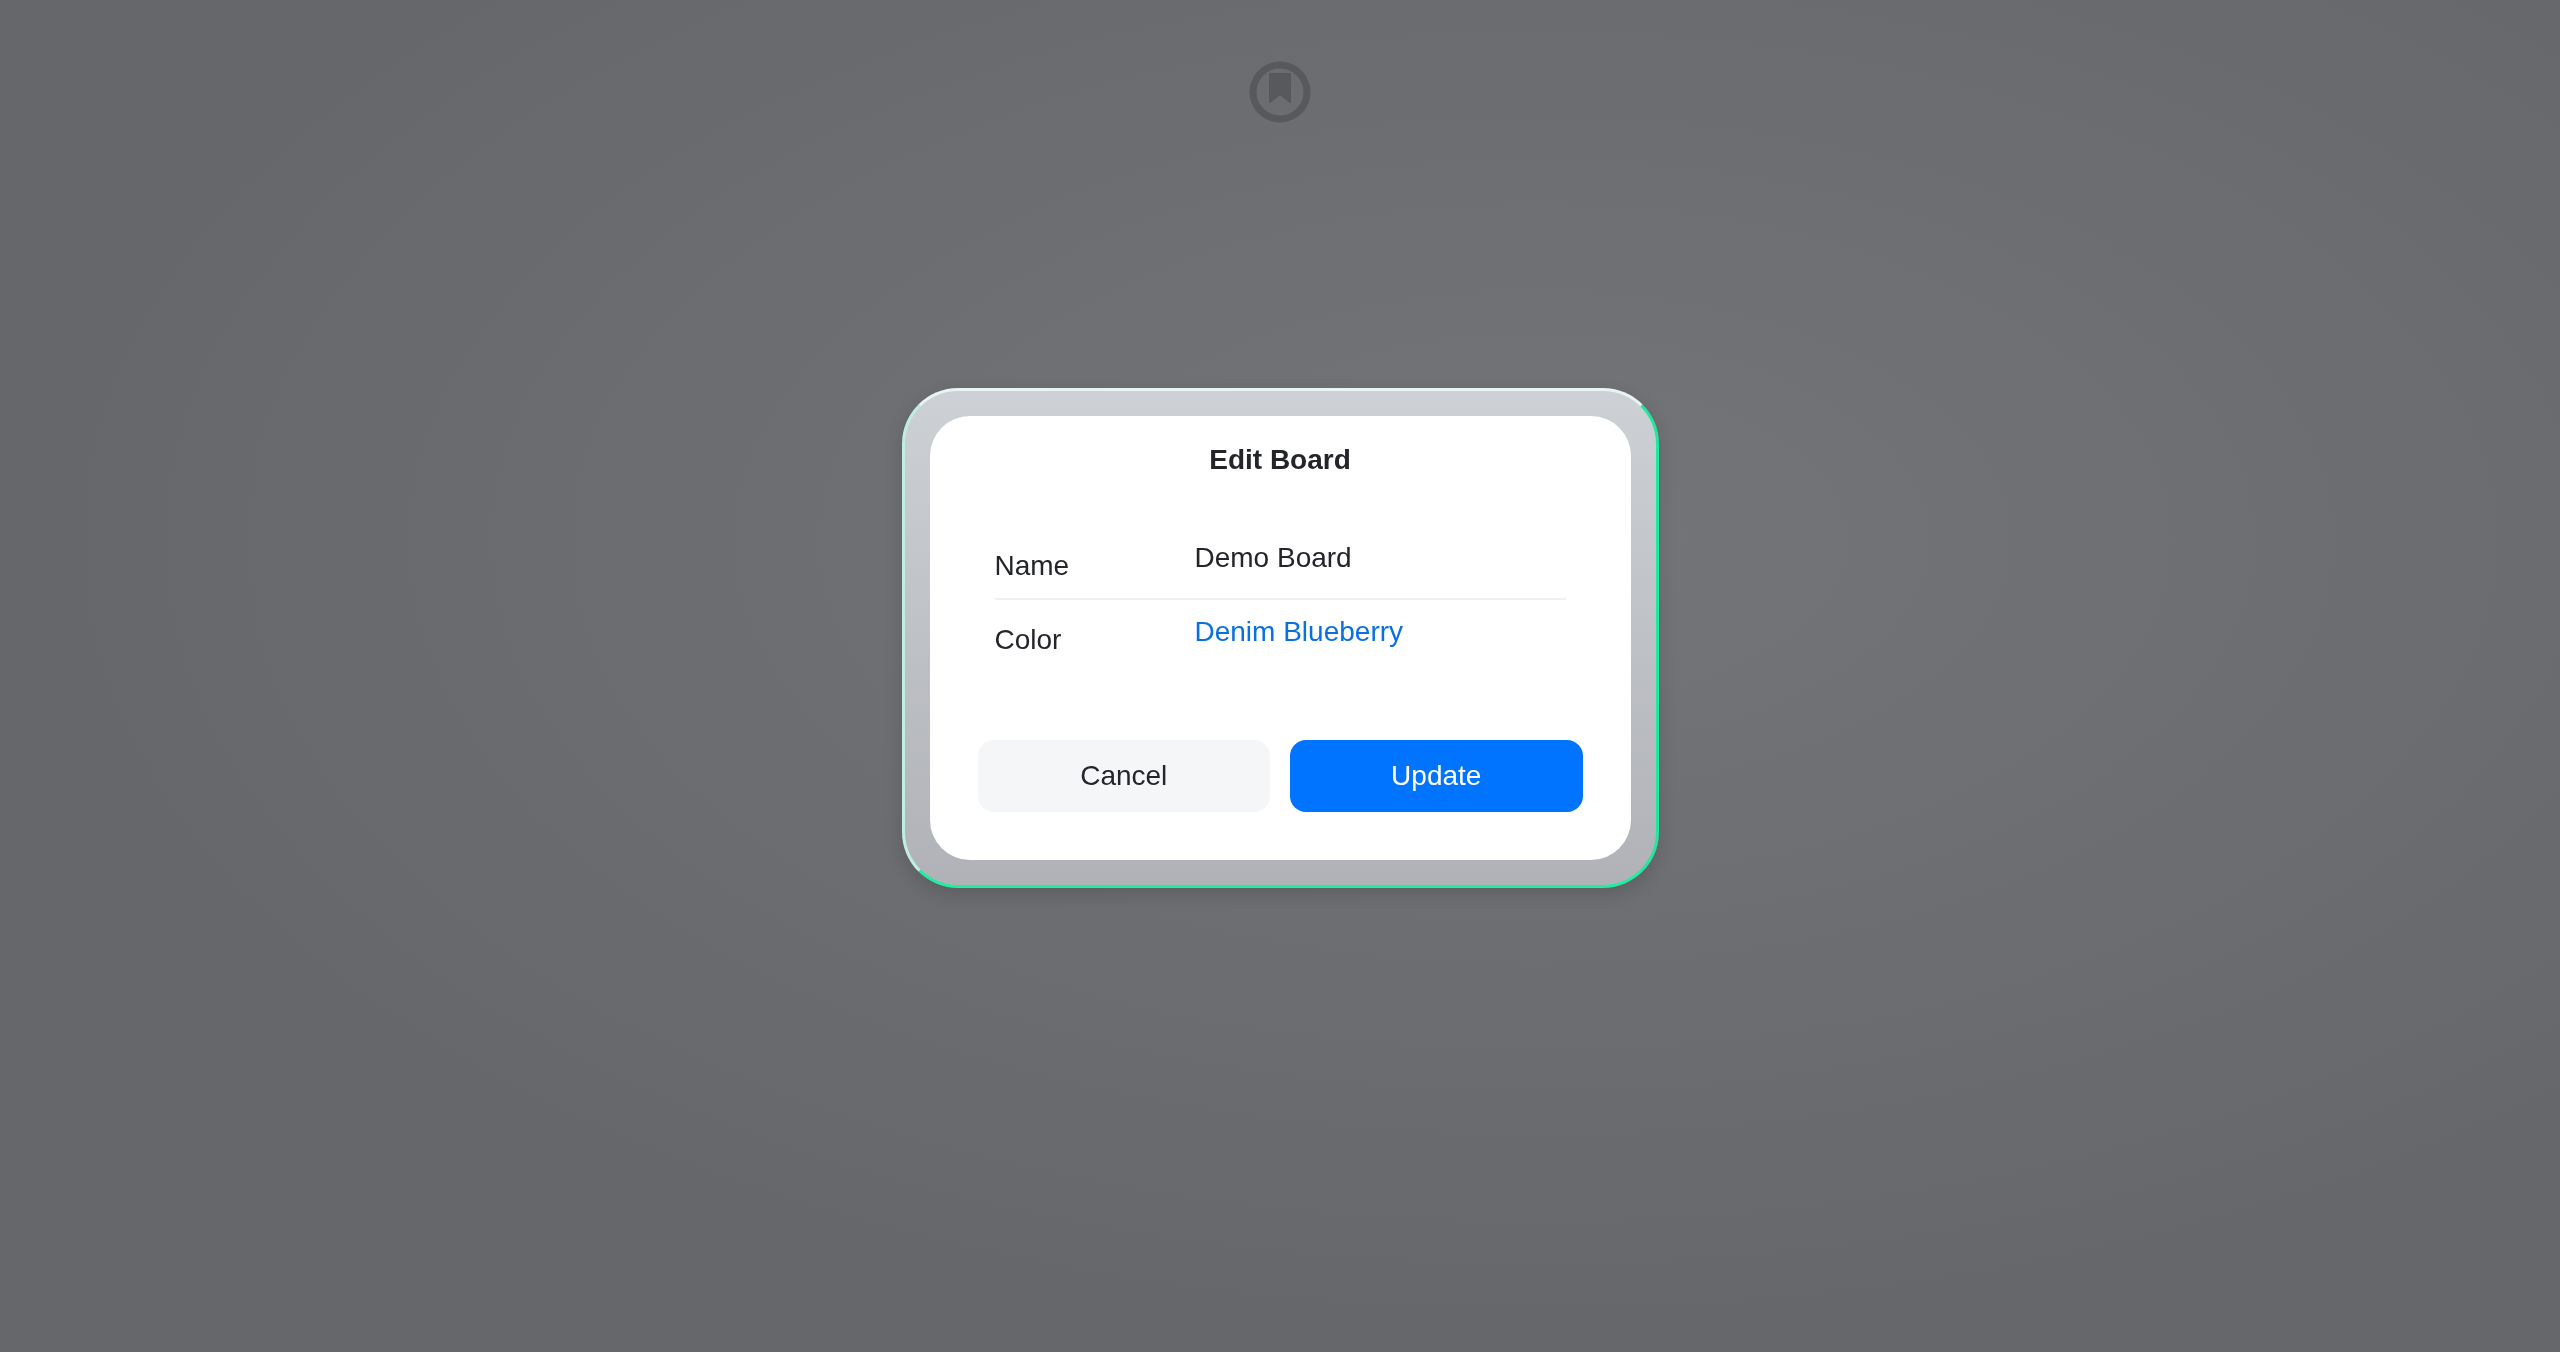 The width and height of the screenshot is (2560, 1352). Describe the element at coordinates (1032, 565) in the screenshot. I see `field-label: Name` at that location.